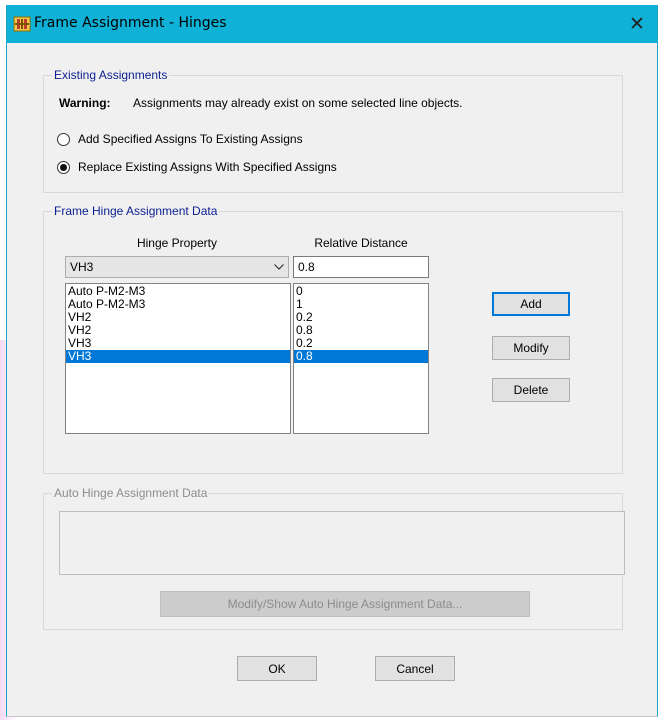  I want to click on list-item: 1, so click(361, 304).